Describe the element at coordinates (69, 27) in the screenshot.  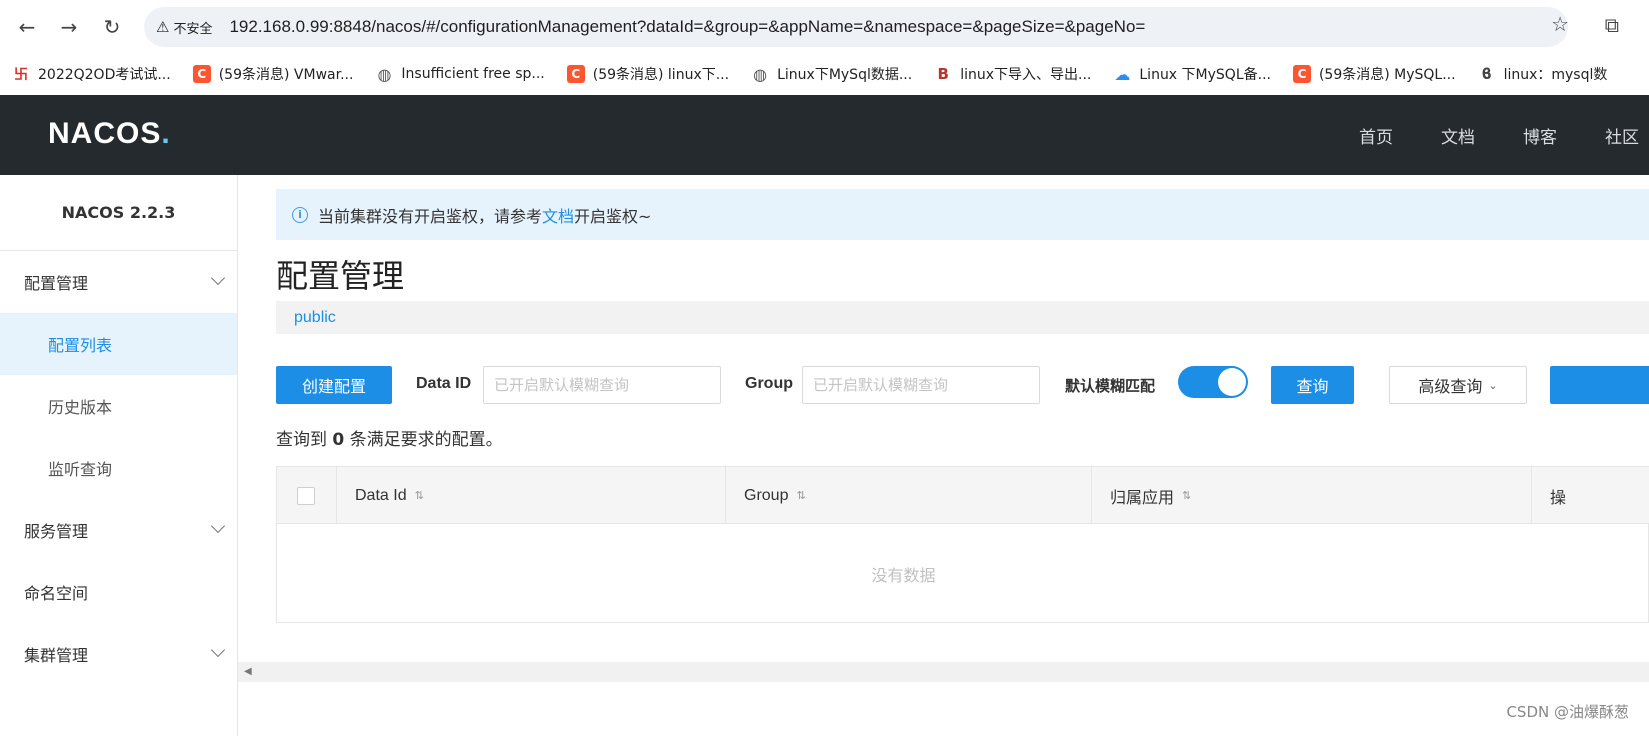
I see `forward-arrow-icon: →` at that location.